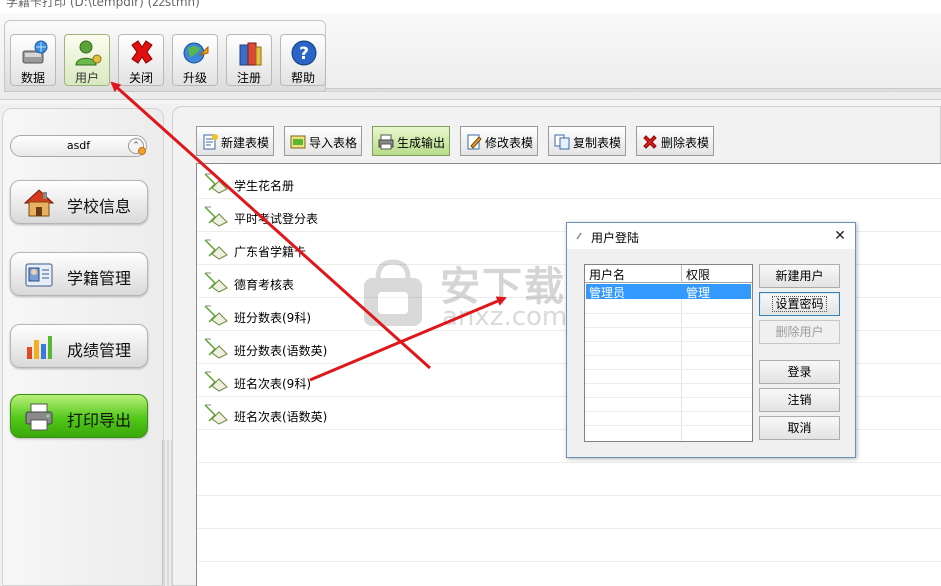 The width and height of the screenshot is (941, 586). What do you see at coordinates (39, 275) in the screenshot?
I see `student-card-icon` at bounding box center [39, 275].